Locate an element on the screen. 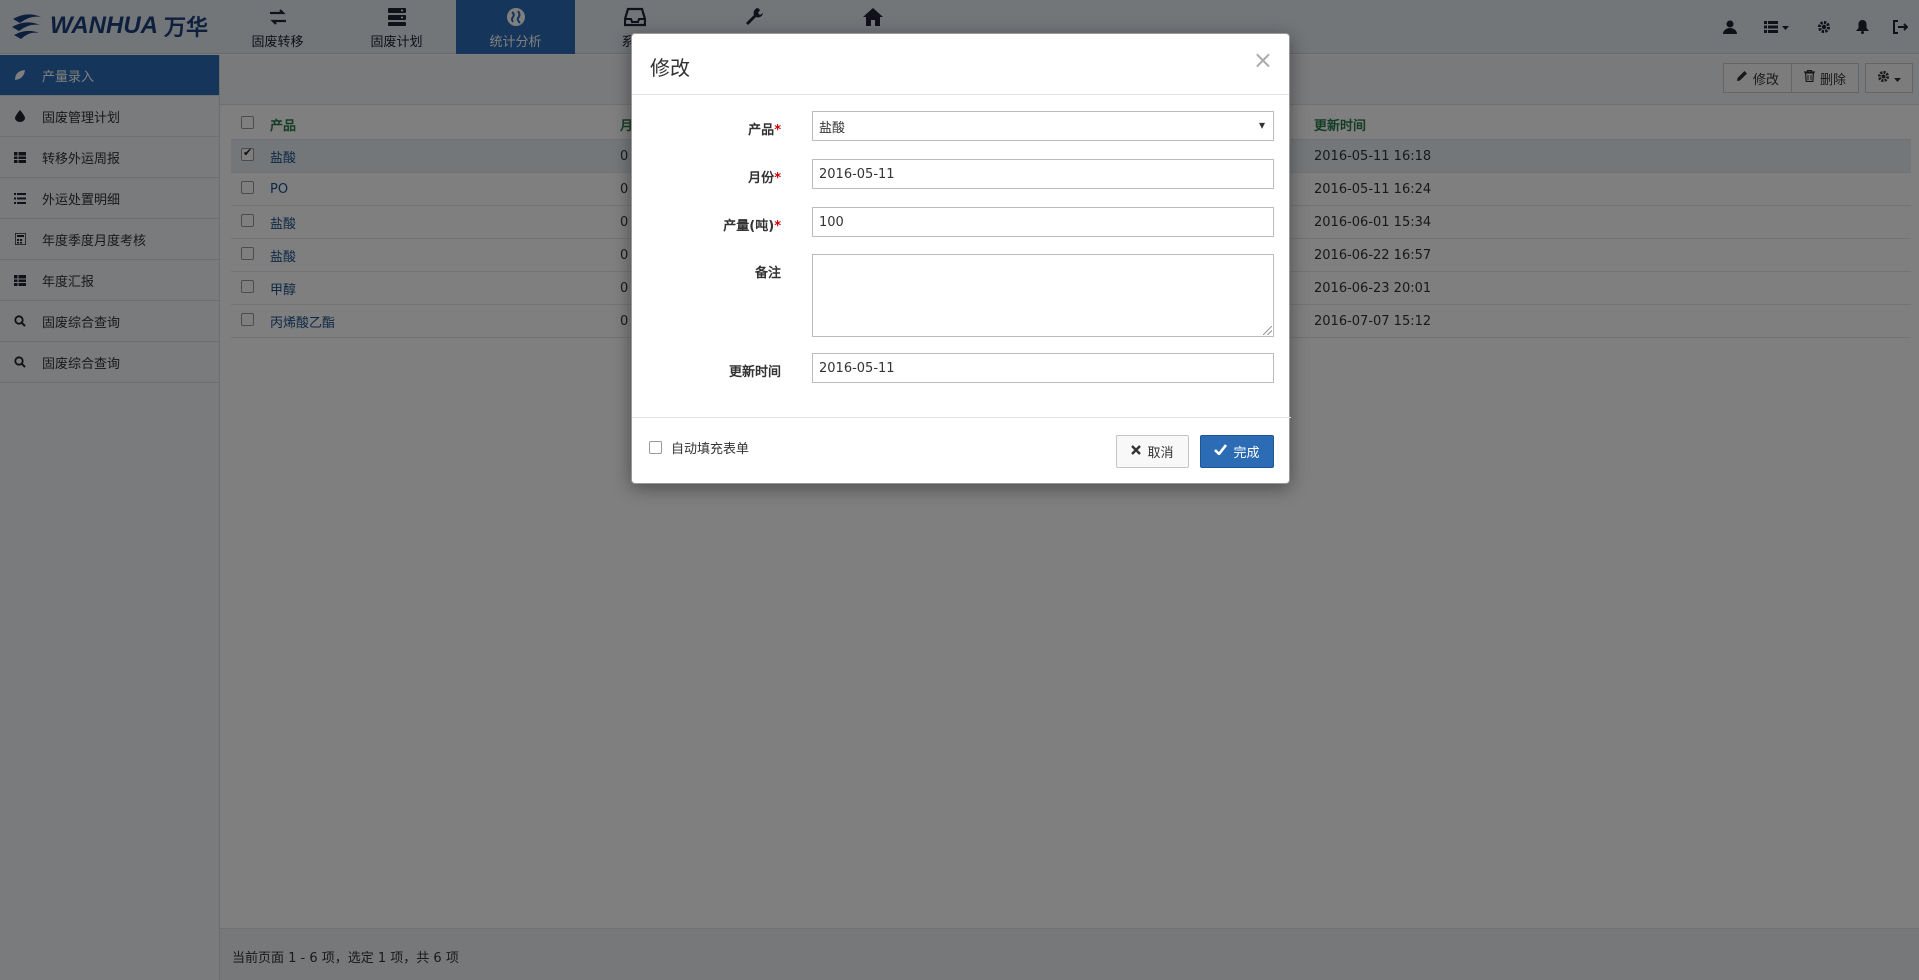  close-icon: × is located at coordinates (1263, 60).